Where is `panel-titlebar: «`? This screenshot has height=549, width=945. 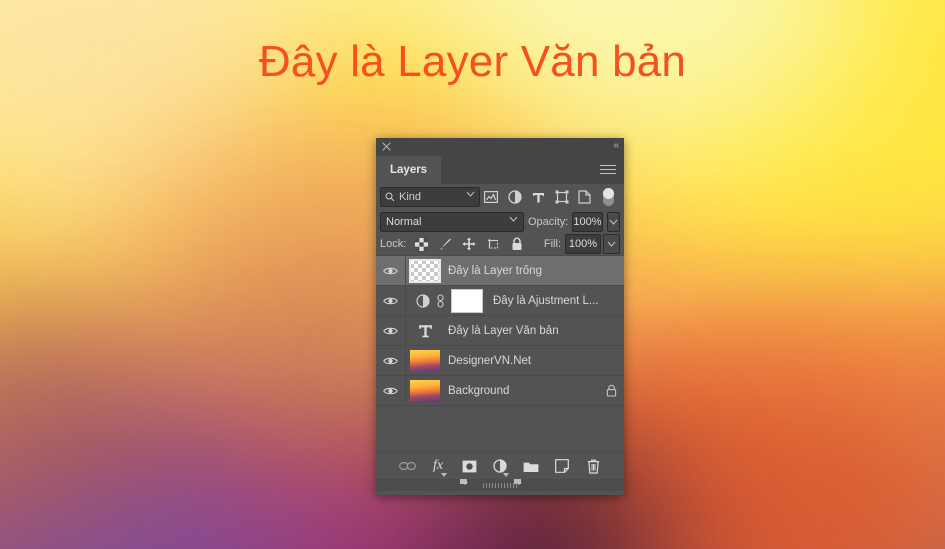
panel-titlebar: « is located at coordinates (500, 147).